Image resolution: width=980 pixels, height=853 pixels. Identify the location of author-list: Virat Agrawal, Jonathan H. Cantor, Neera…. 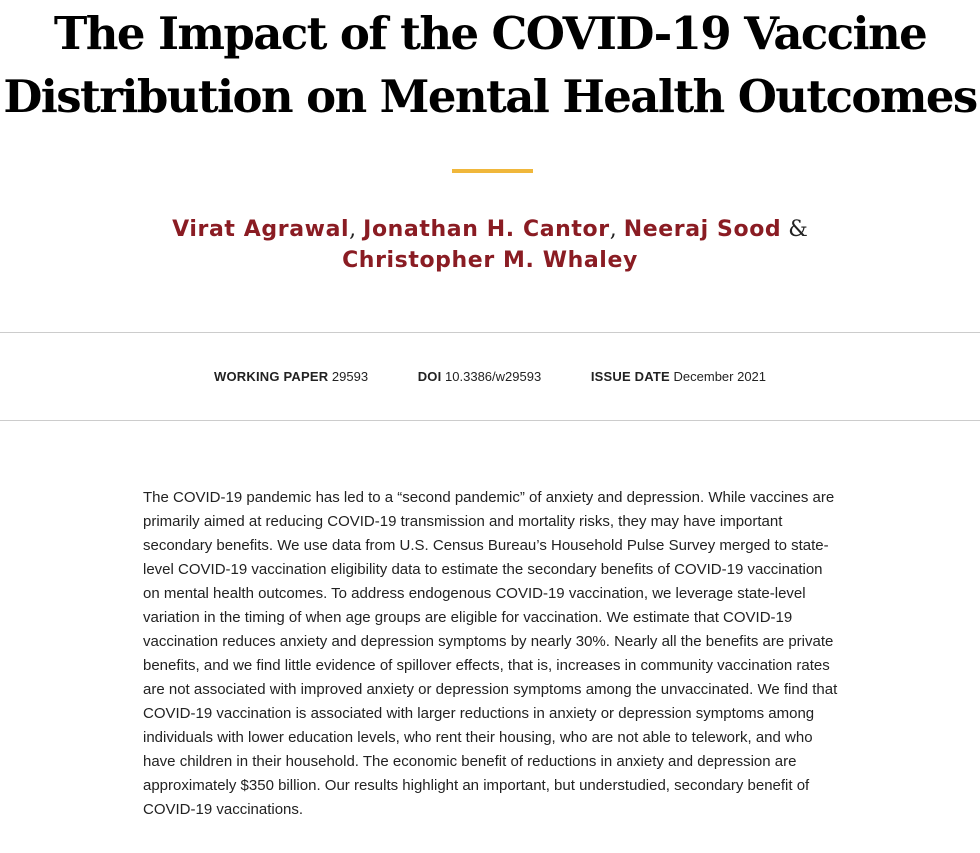
(490, 245).